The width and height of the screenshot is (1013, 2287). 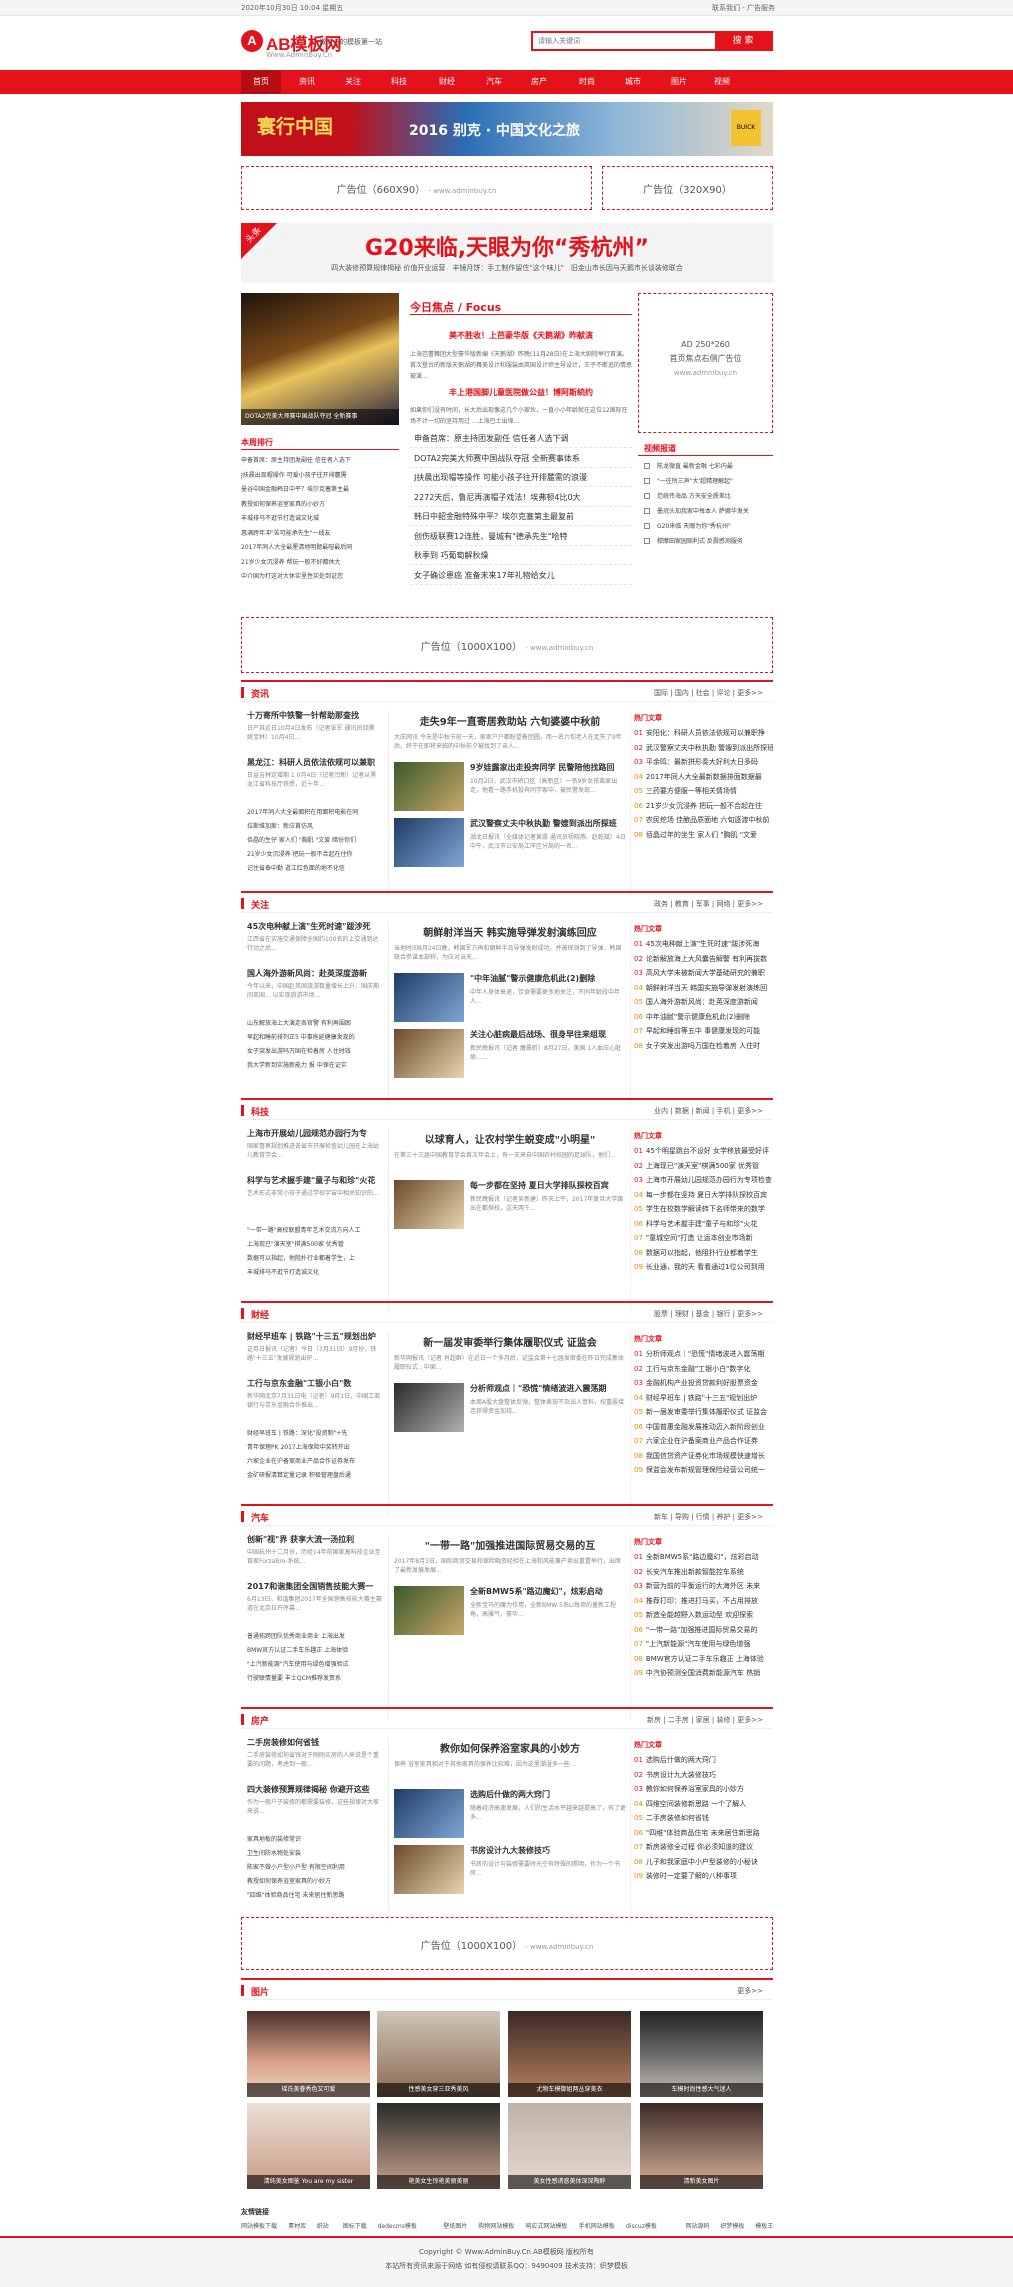 What do you see at coordinates (314, 1036) in the screenshot?
I see `left-list-item: 早起和睡前排列正5 中事拖延健康发现的` at bounding box center [314, 1036].